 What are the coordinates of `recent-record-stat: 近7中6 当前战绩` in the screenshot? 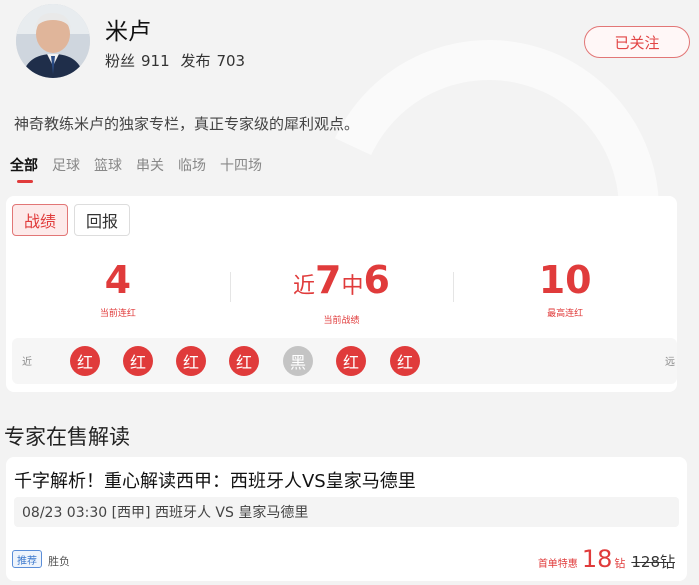 It's located at (341, 291).